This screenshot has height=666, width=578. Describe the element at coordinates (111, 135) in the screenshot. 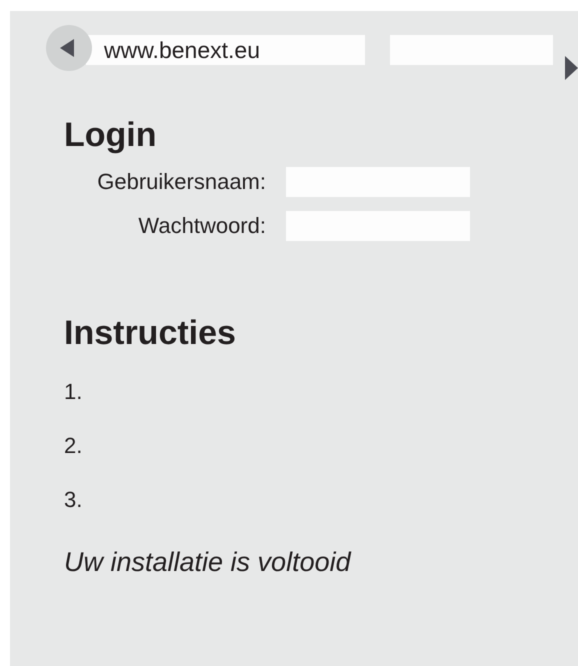

I see `login-heading: Login` at that location.